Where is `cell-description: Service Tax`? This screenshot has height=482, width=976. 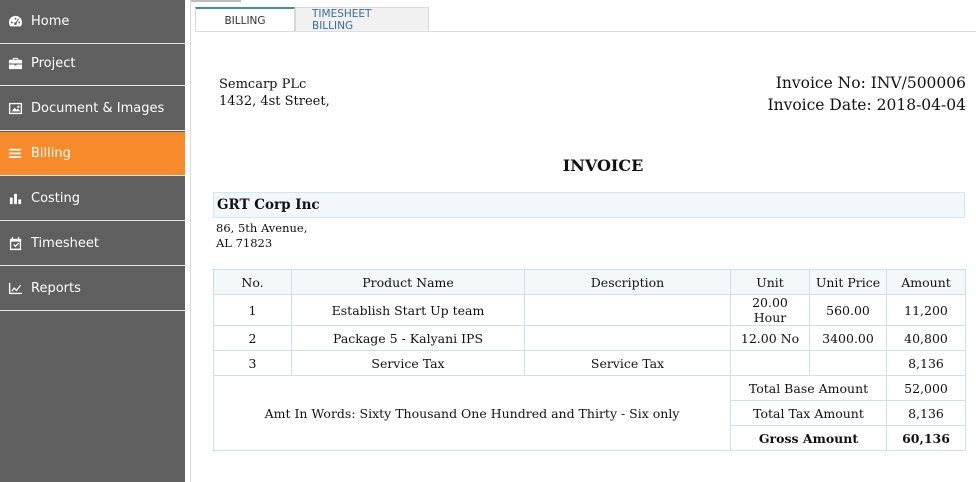
cell-description: Service Tax is located at coordinates (627, 363).